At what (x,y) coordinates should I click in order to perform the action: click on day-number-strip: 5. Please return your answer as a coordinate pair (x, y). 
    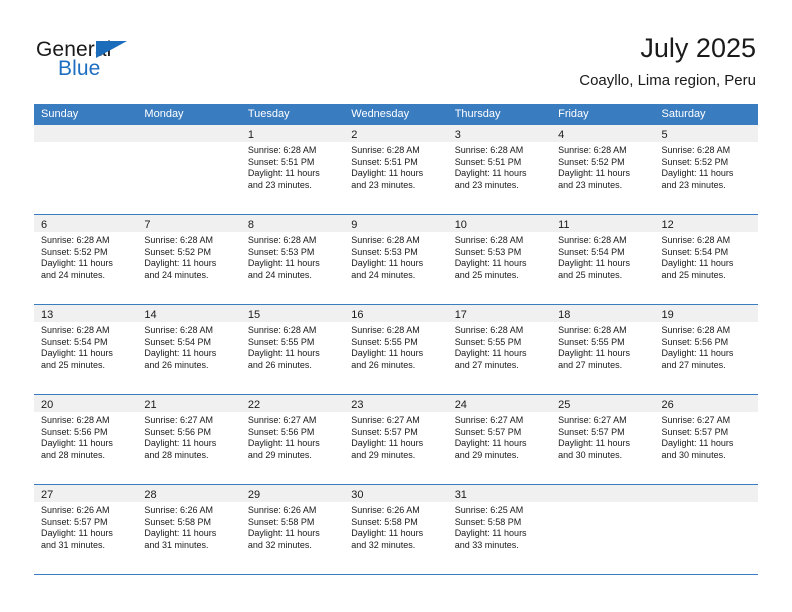
    Looking at the image, I should click on (706, 133).